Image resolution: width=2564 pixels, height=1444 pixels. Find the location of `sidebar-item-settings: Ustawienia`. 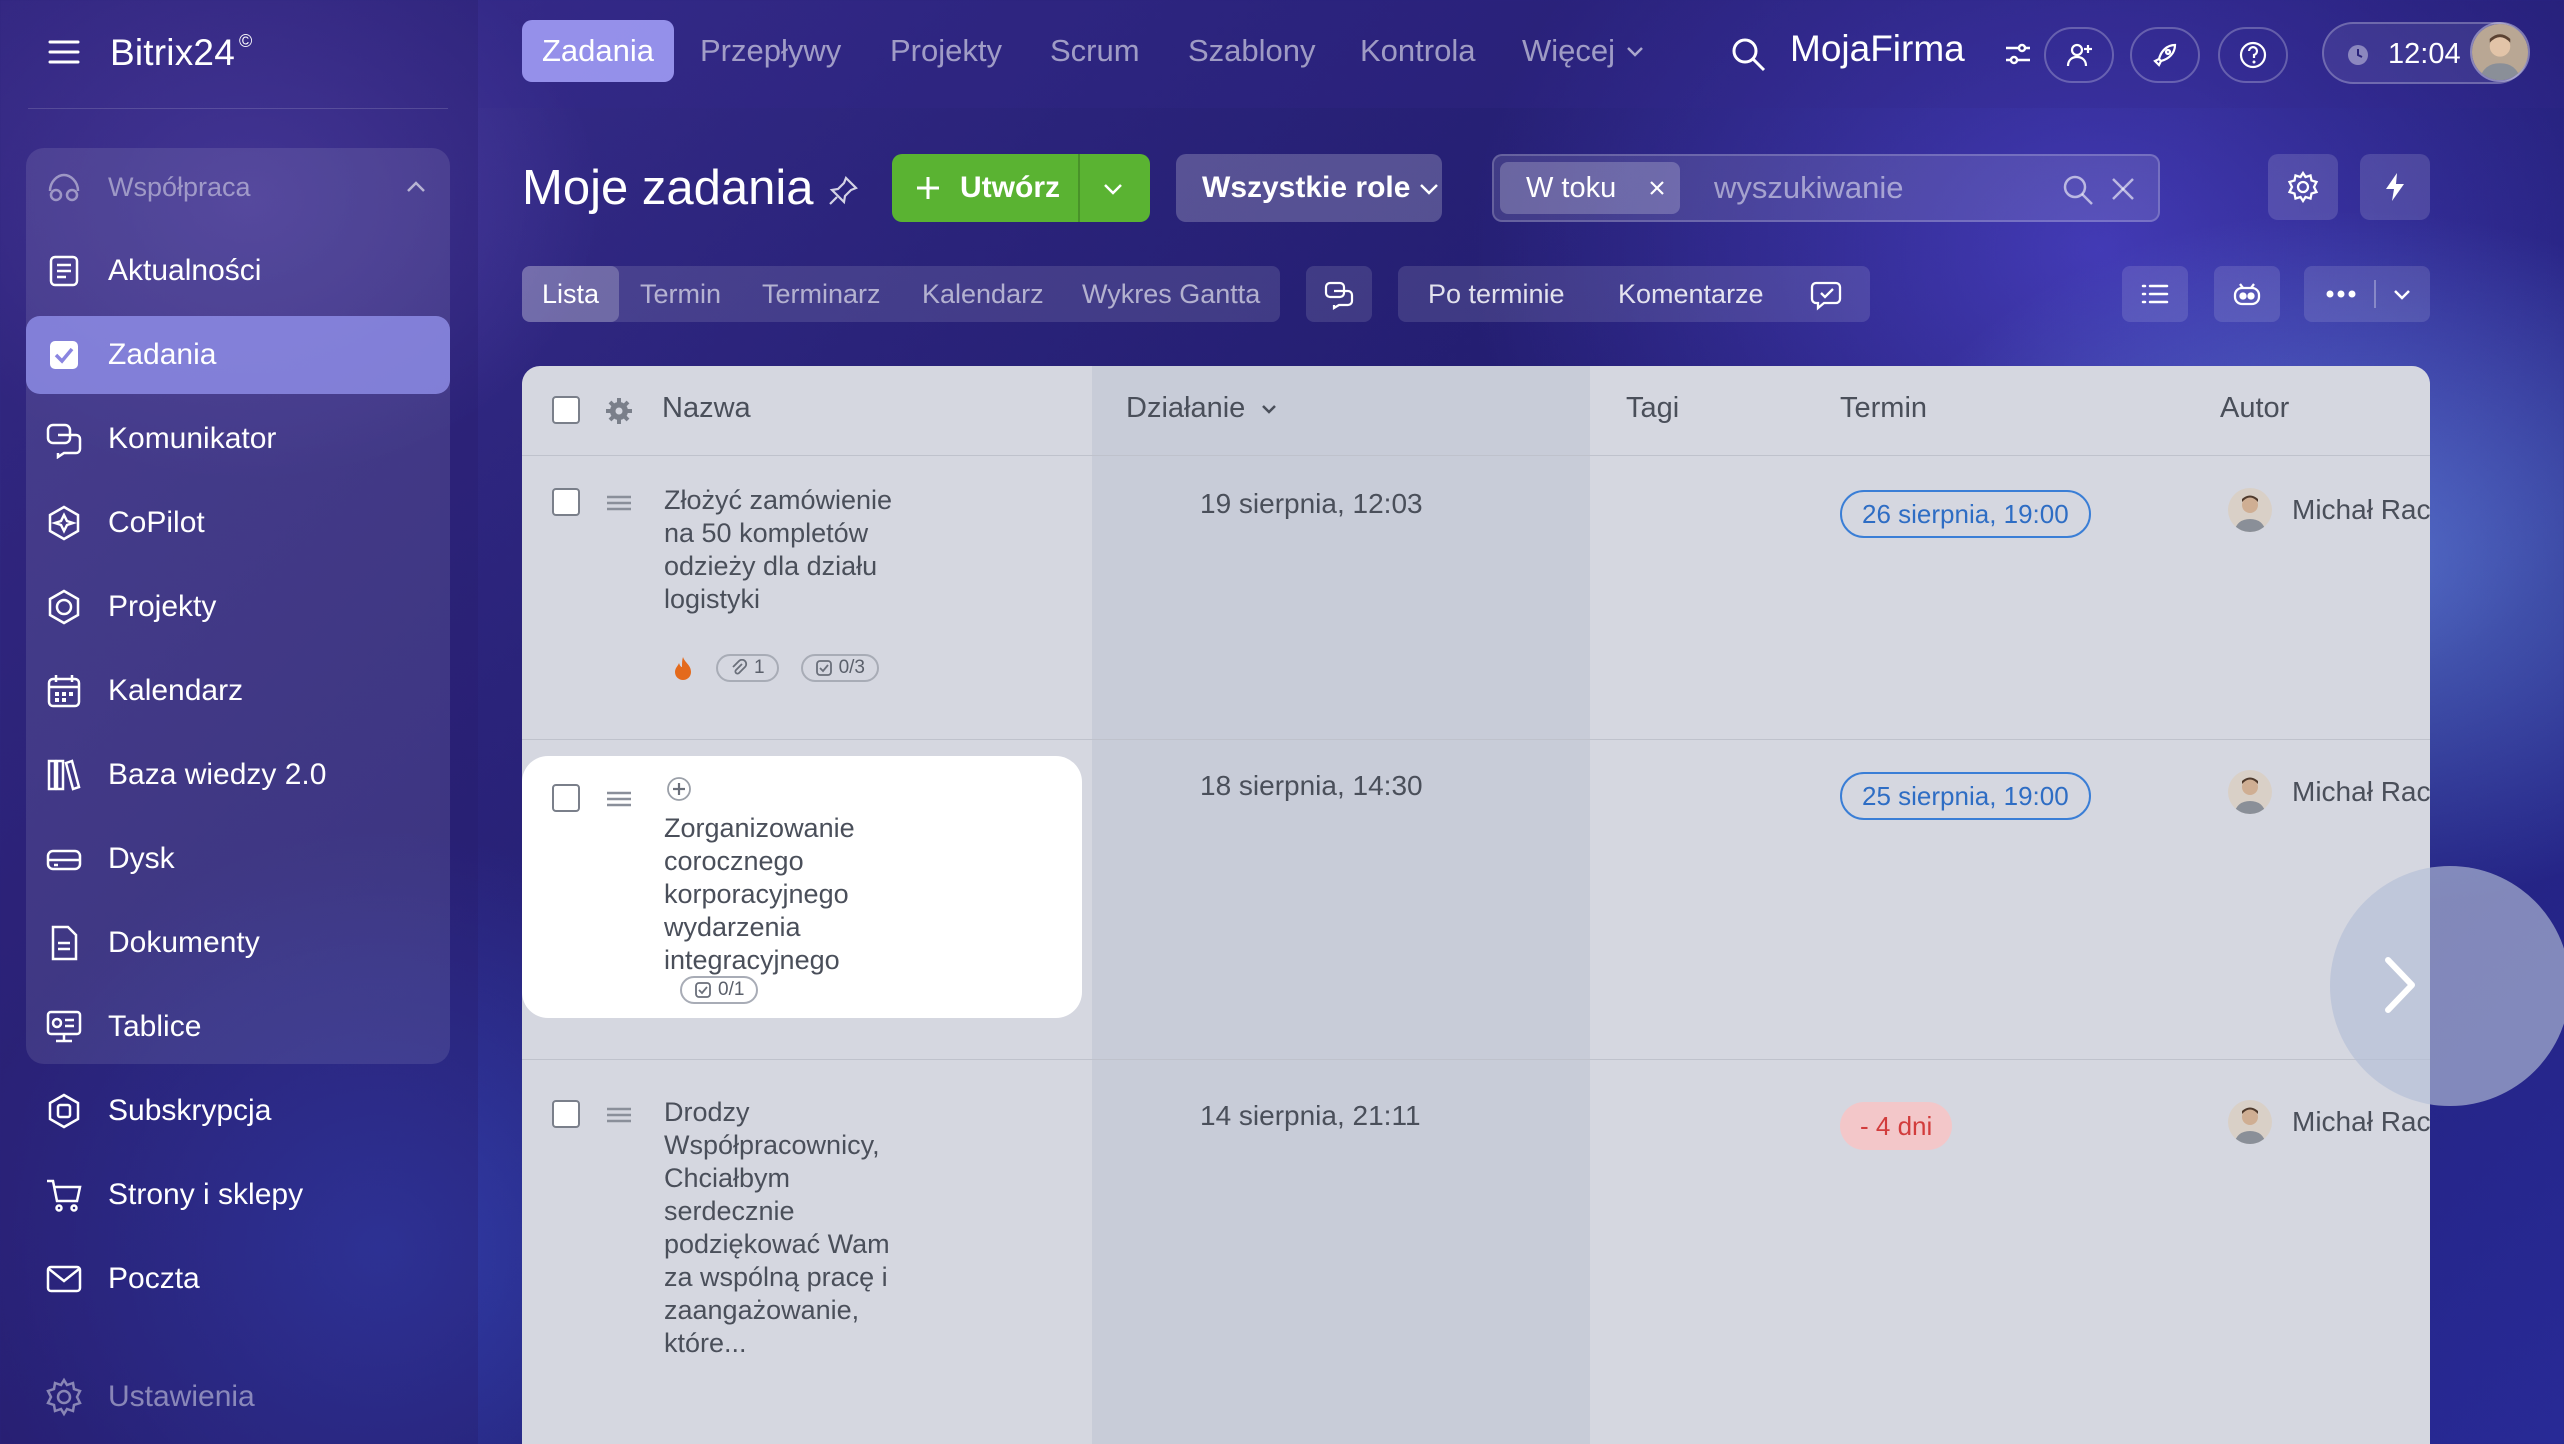

sidebar-item-settings: Ustawienia is located at coordinates (238, 1397).